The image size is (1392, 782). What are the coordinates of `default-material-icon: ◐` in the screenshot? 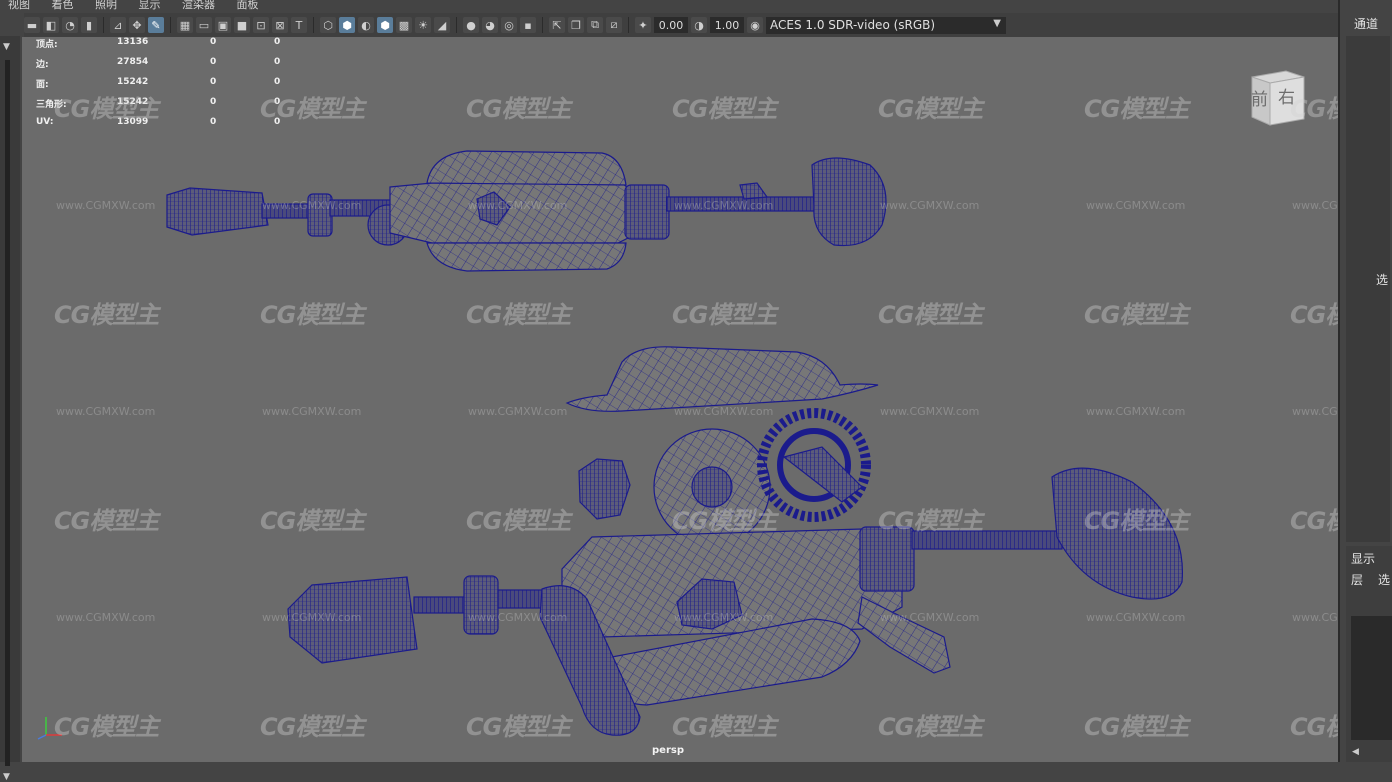 It's located at (366, 25).